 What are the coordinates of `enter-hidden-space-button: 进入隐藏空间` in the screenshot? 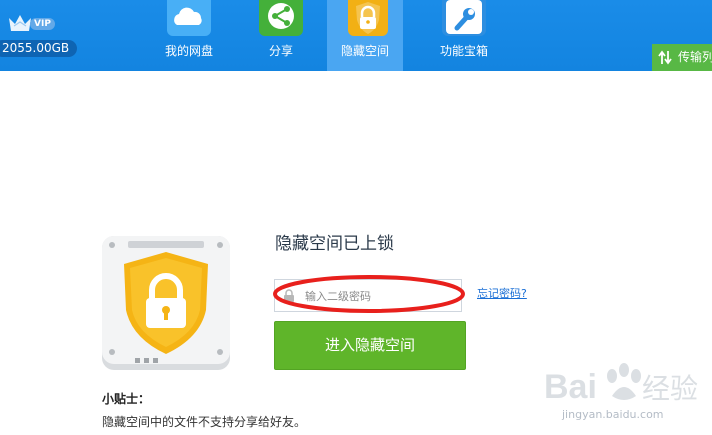 It's located at (370, 345).